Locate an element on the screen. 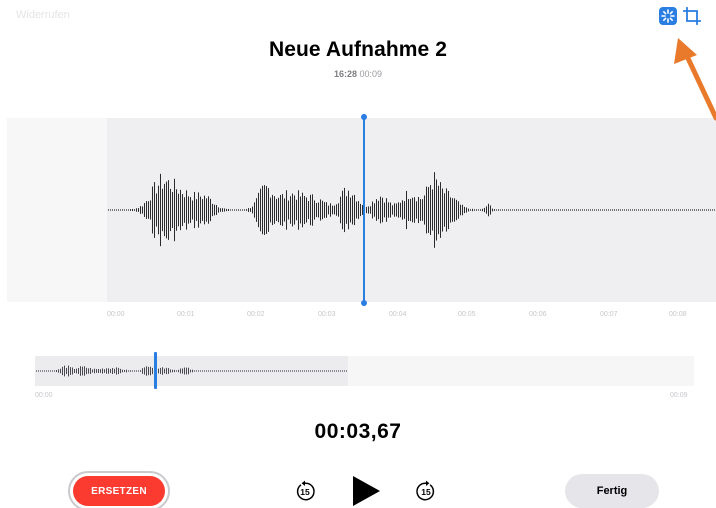 The width and height of the screenshot is (716, 508). magic-wand-icon is located at coordinates (668, 16).